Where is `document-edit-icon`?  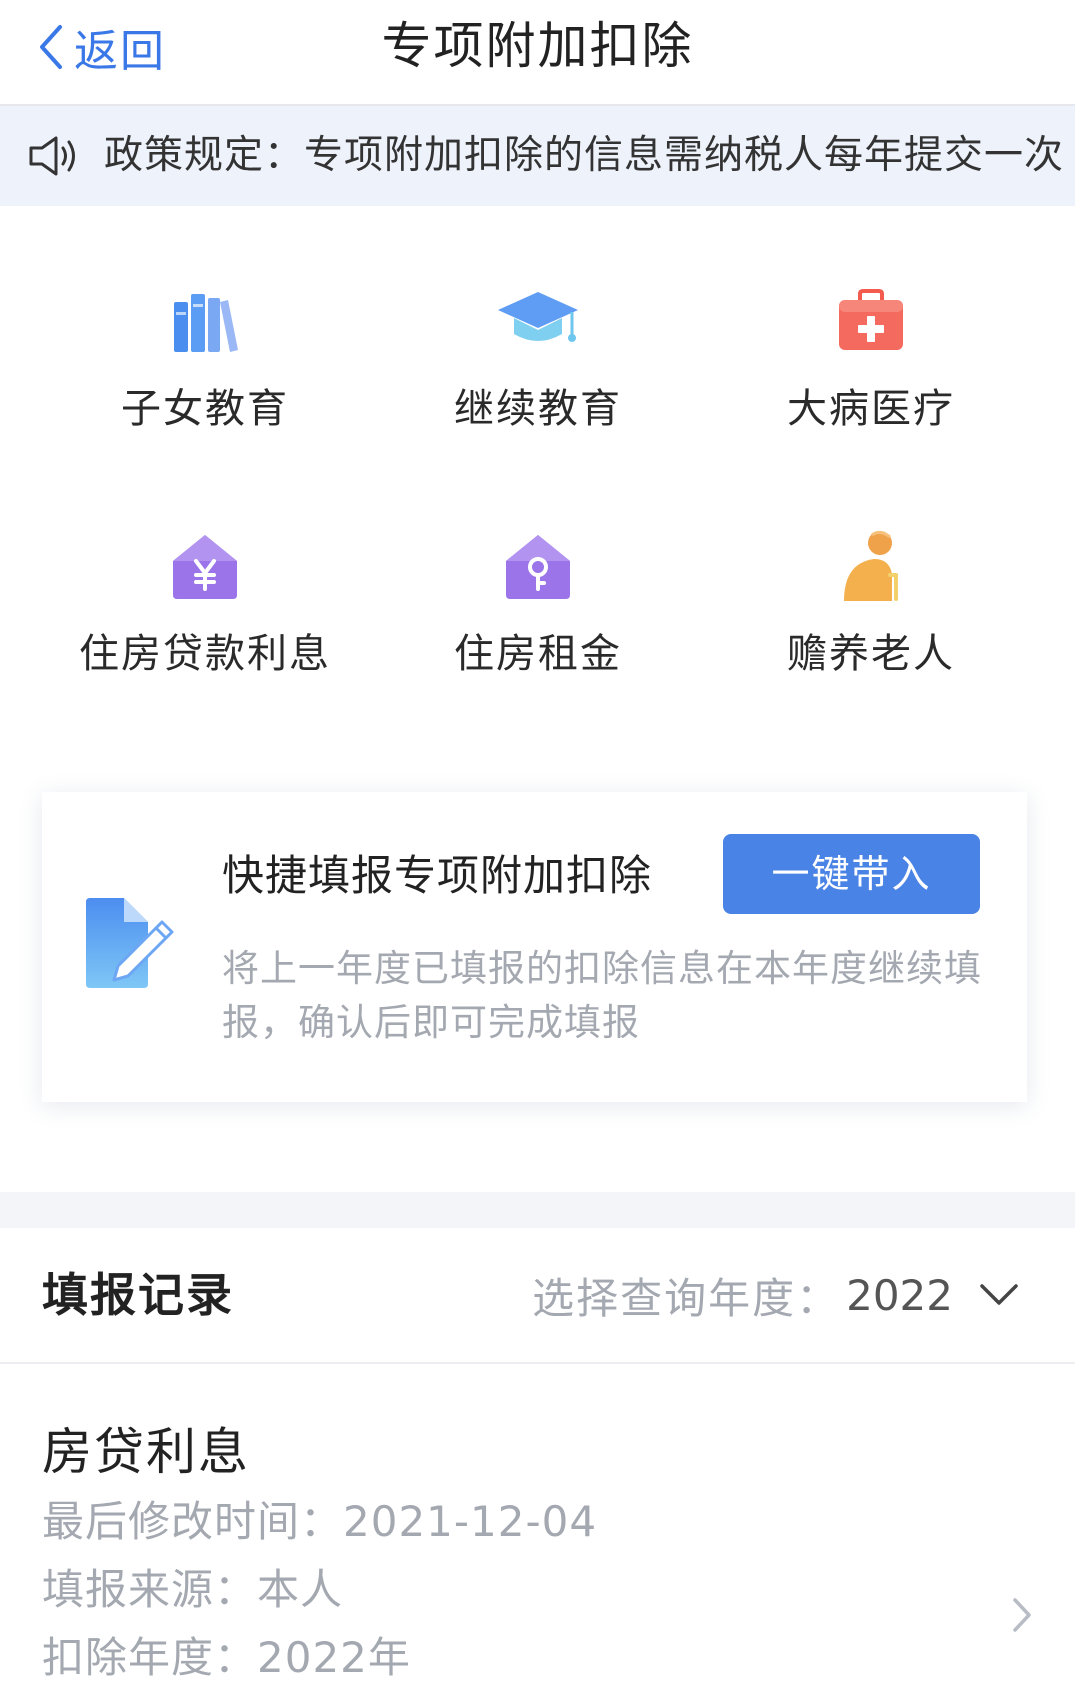 document-edit-icon is located at coordinates (130, 943).